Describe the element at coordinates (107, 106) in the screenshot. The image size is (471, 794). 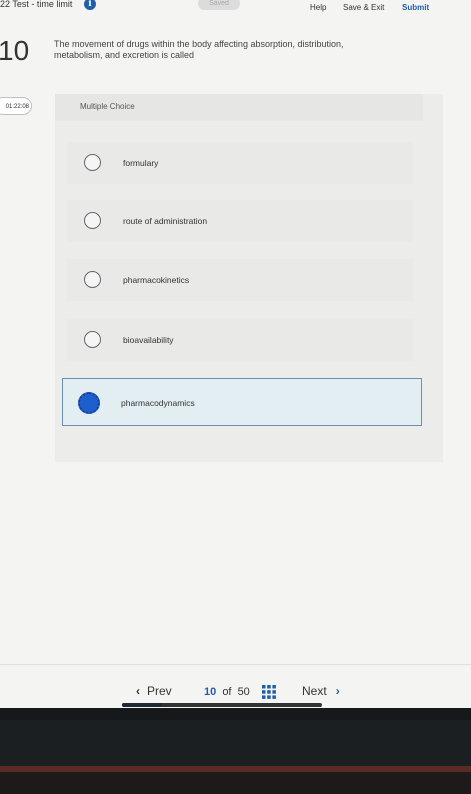
I see `question-type-label: Multiple Choice` at that location.